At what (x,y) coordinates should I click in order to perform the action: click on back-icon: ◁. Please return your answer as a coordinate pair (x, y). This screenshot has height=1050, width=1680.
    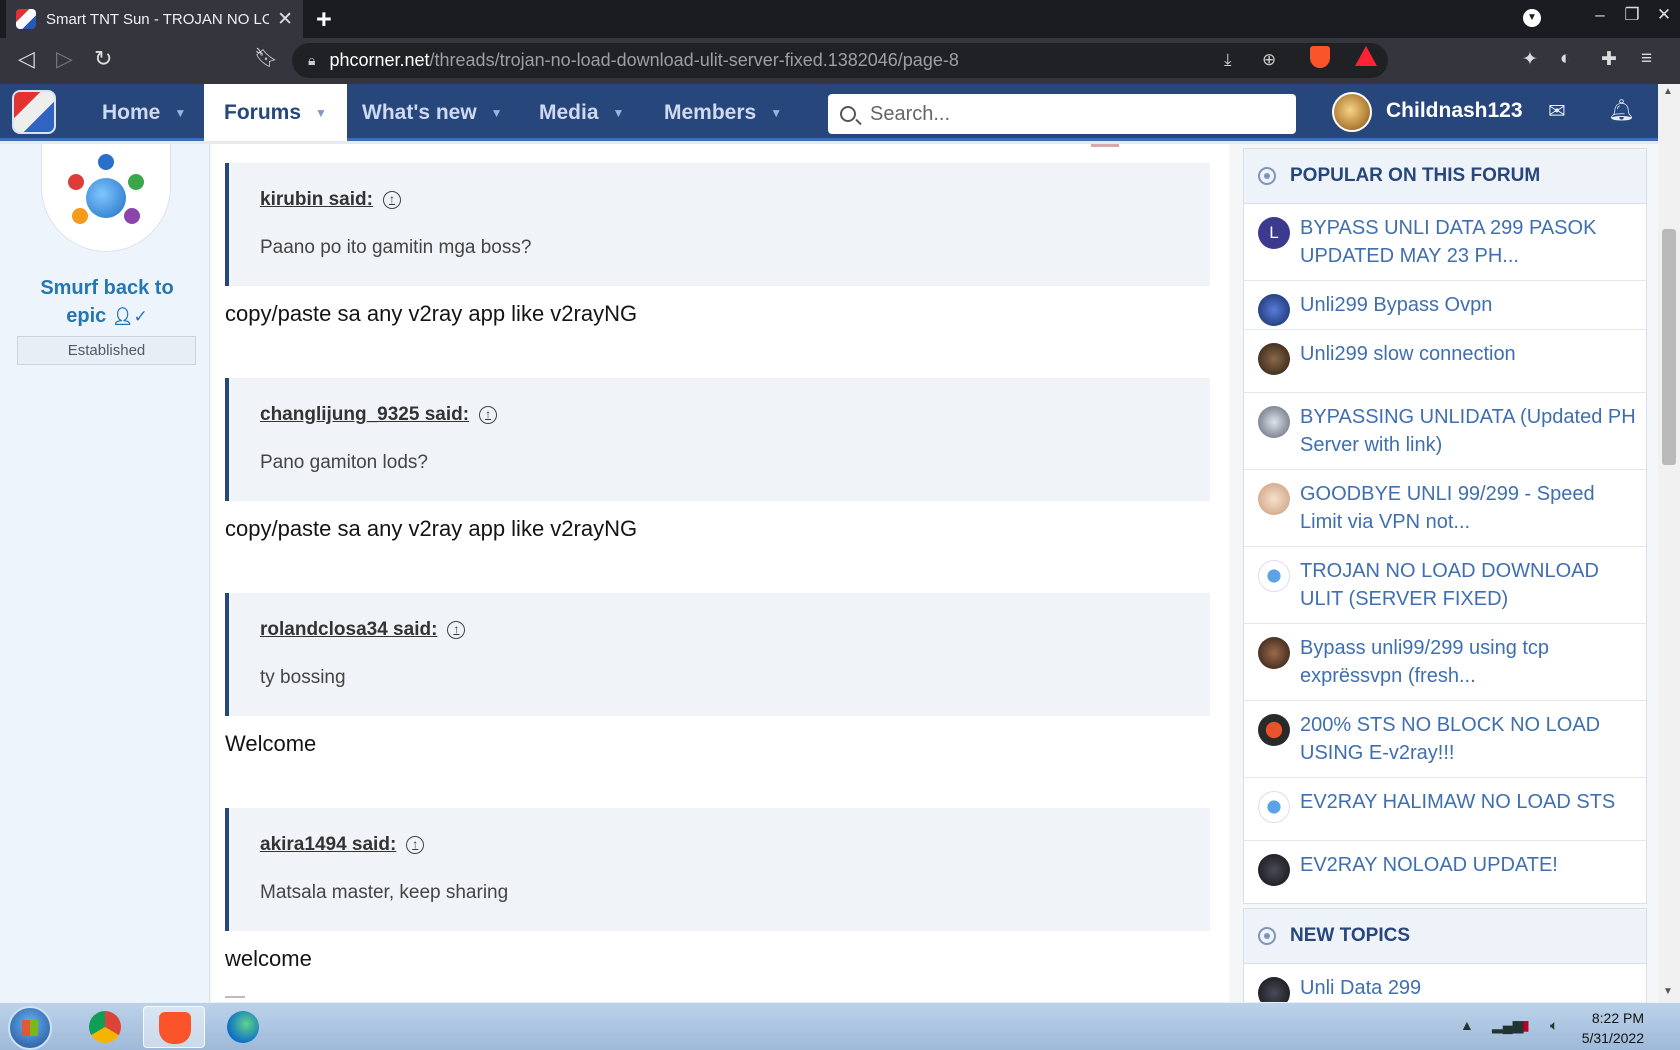
    Looking at the image, I should click on (26, 59).